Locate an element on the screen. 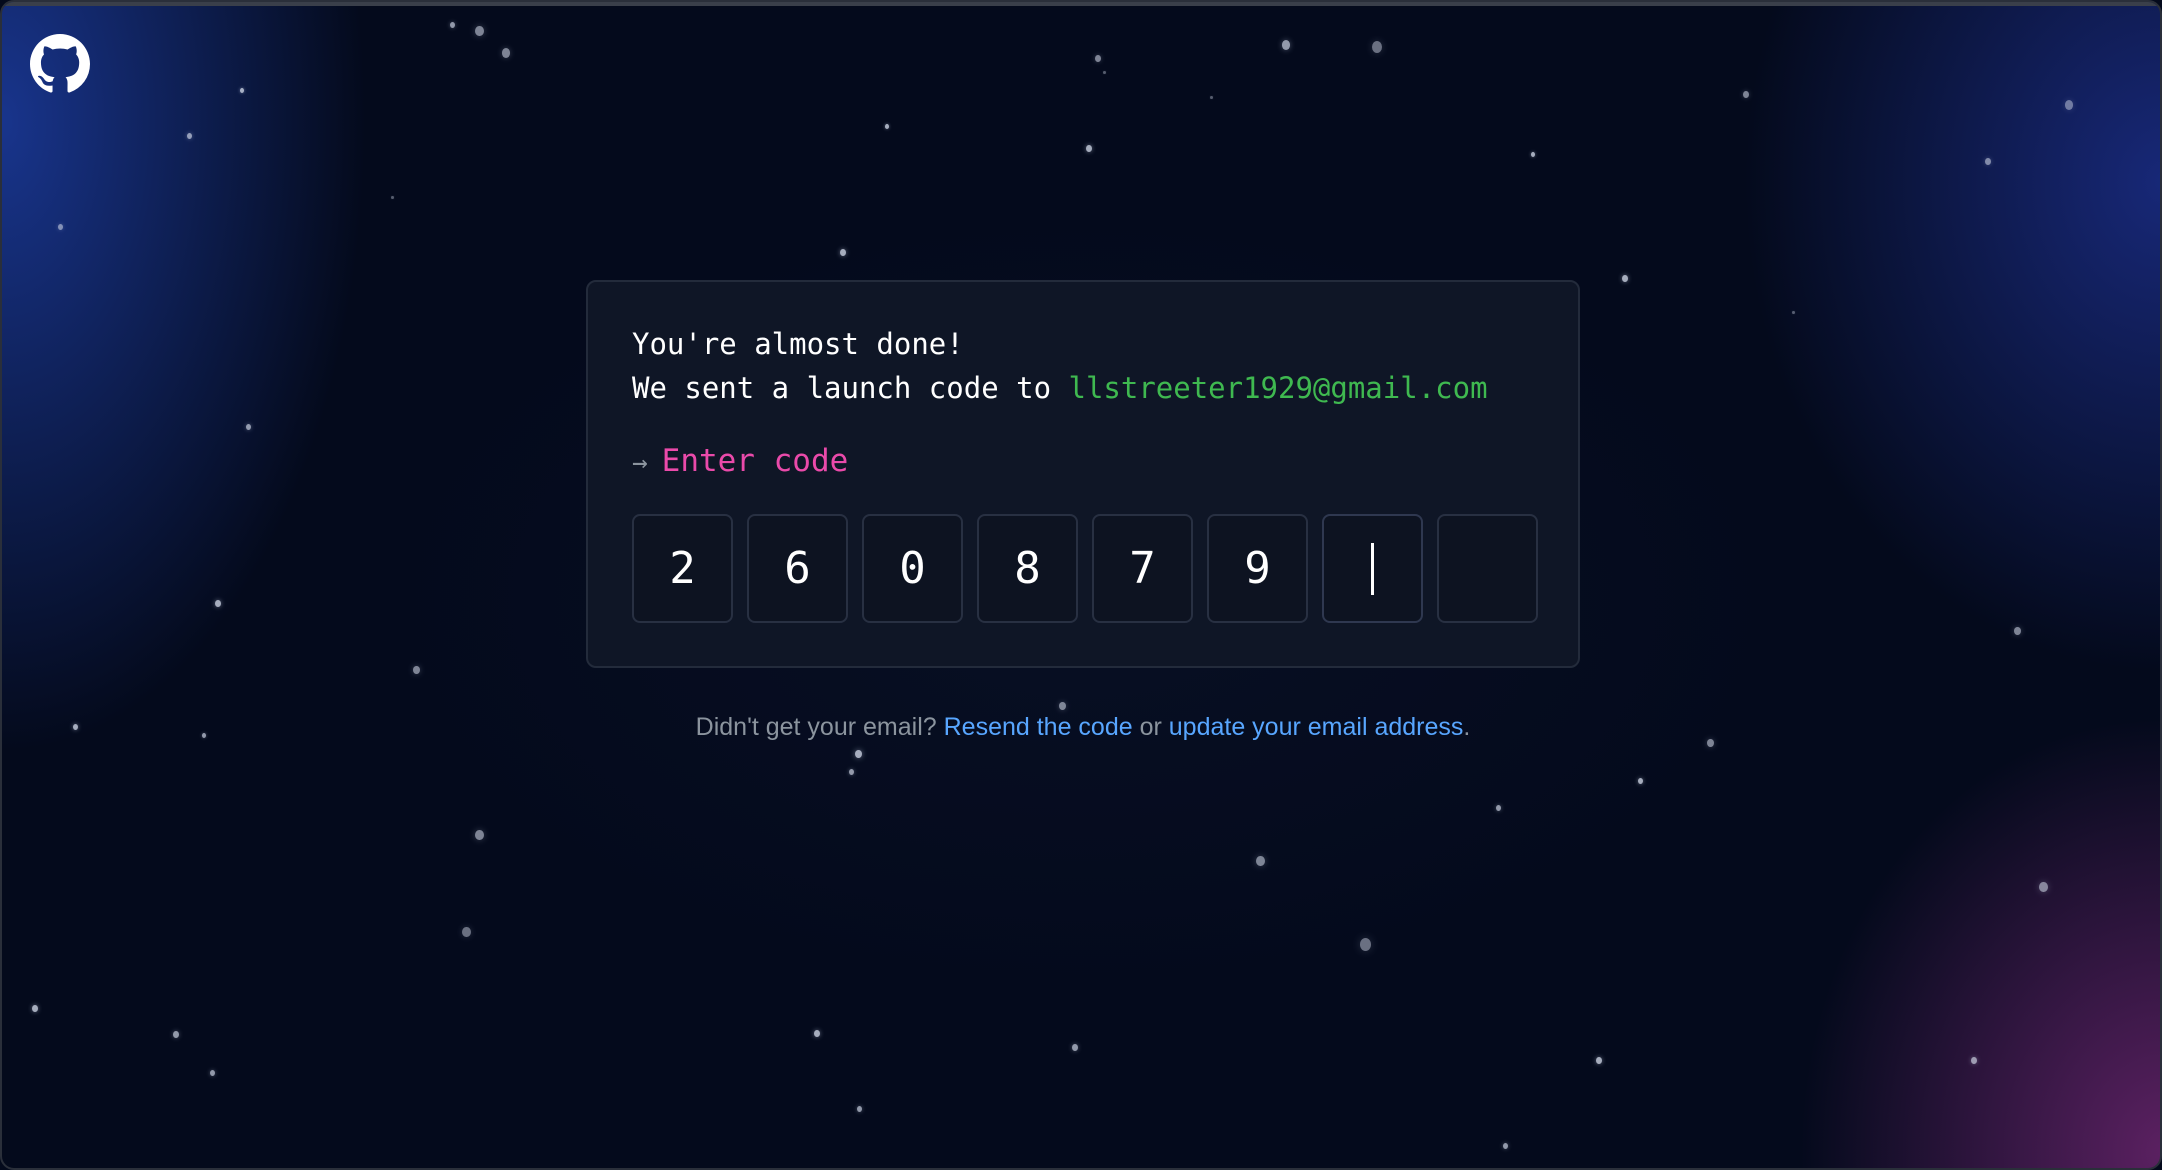  window-top-border is located at coordinates (1081, 4).